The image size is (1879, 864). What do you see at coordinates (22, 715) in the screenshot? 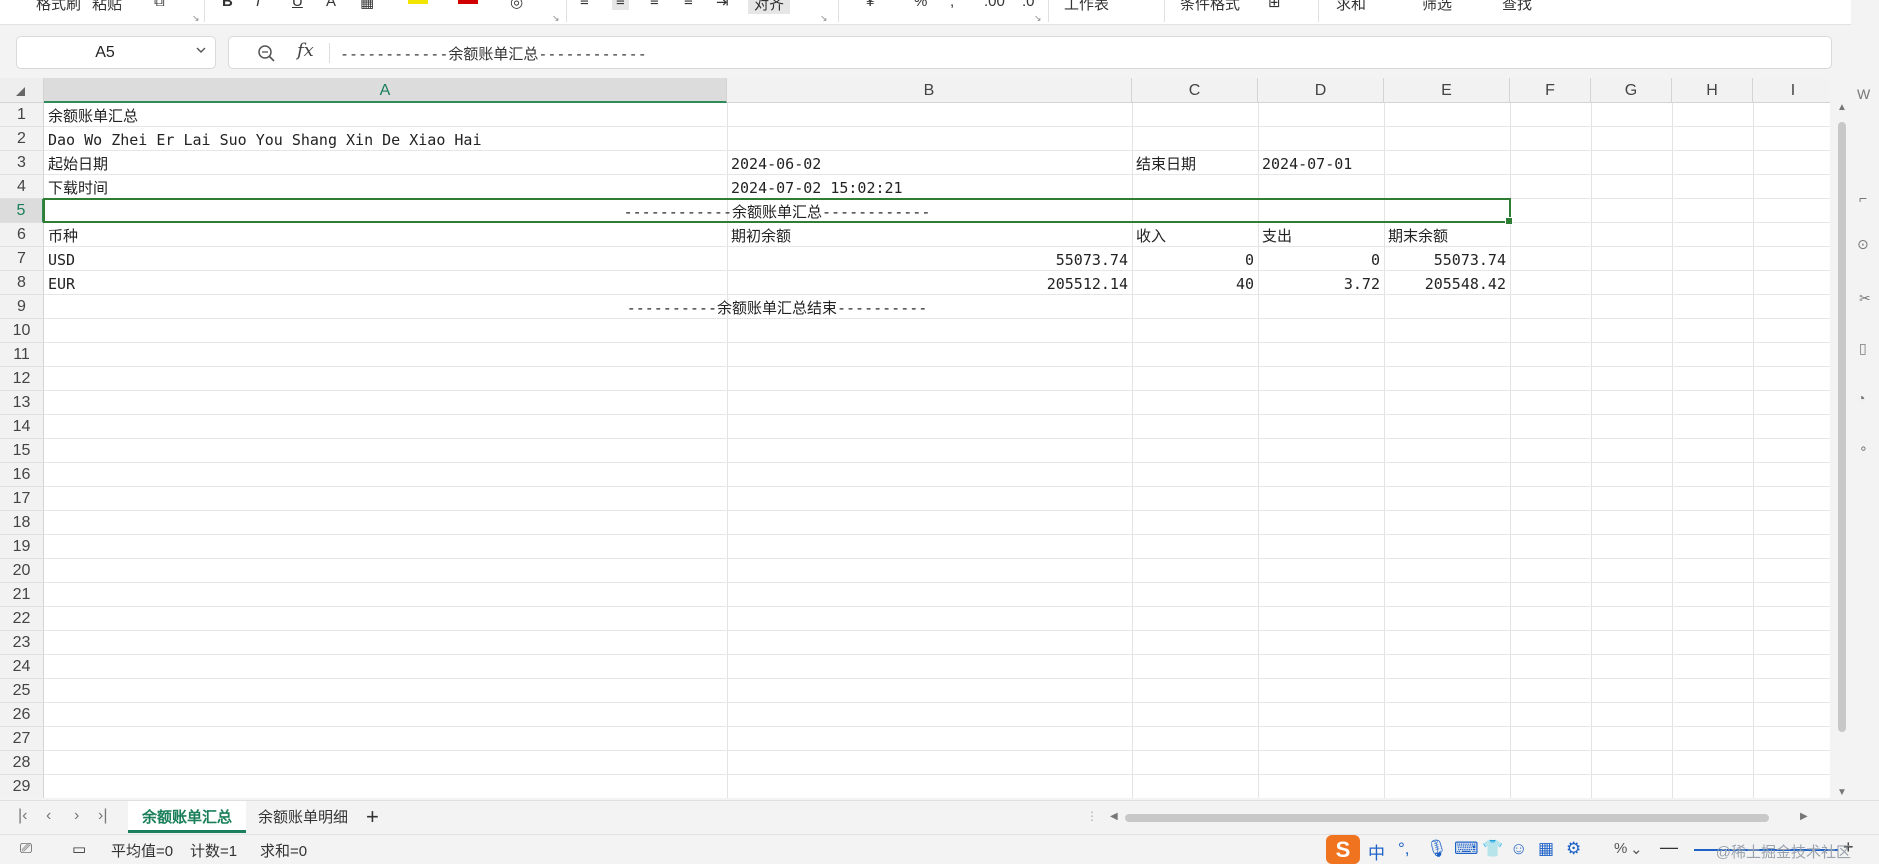
I see `row-header-26: 26` at bounding box center [22, 715].